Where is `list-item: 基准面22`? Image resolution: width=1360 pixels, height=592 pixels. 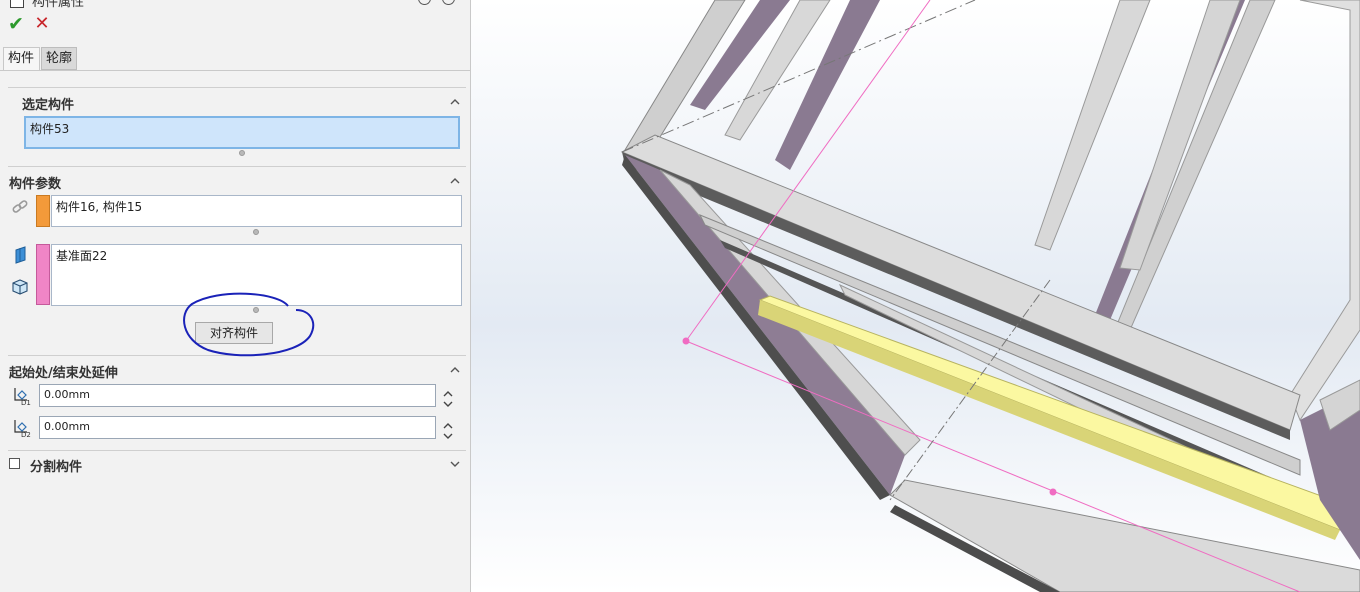 list-item: 基准面22 is located at coordinates (81, 256).